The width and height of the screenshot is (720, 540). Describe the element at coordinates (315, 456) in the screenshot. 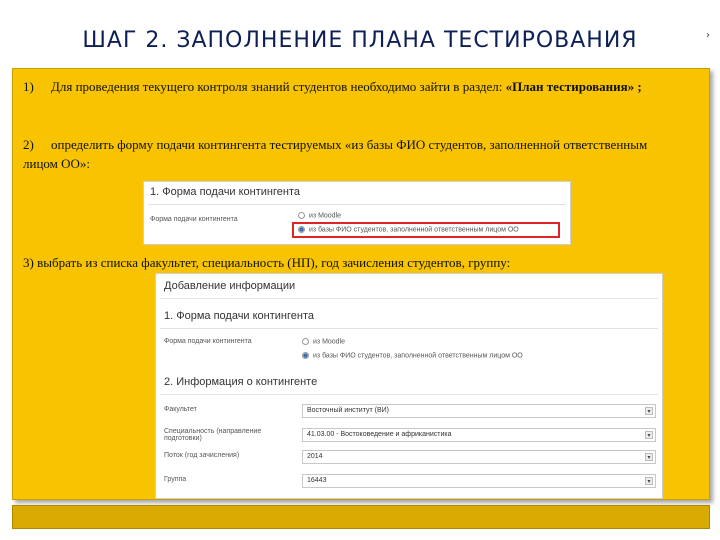

I see `year-select-value: 2014` at that location.